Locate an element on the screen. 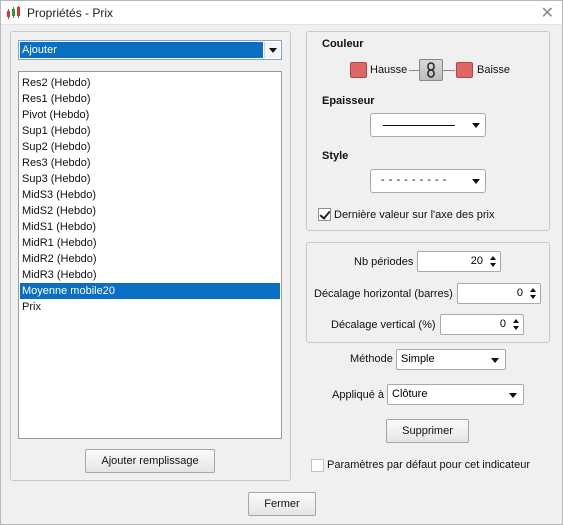 The height and width of the screenshot is (525, 563). thickness-select is located at coordinates (428, 125).